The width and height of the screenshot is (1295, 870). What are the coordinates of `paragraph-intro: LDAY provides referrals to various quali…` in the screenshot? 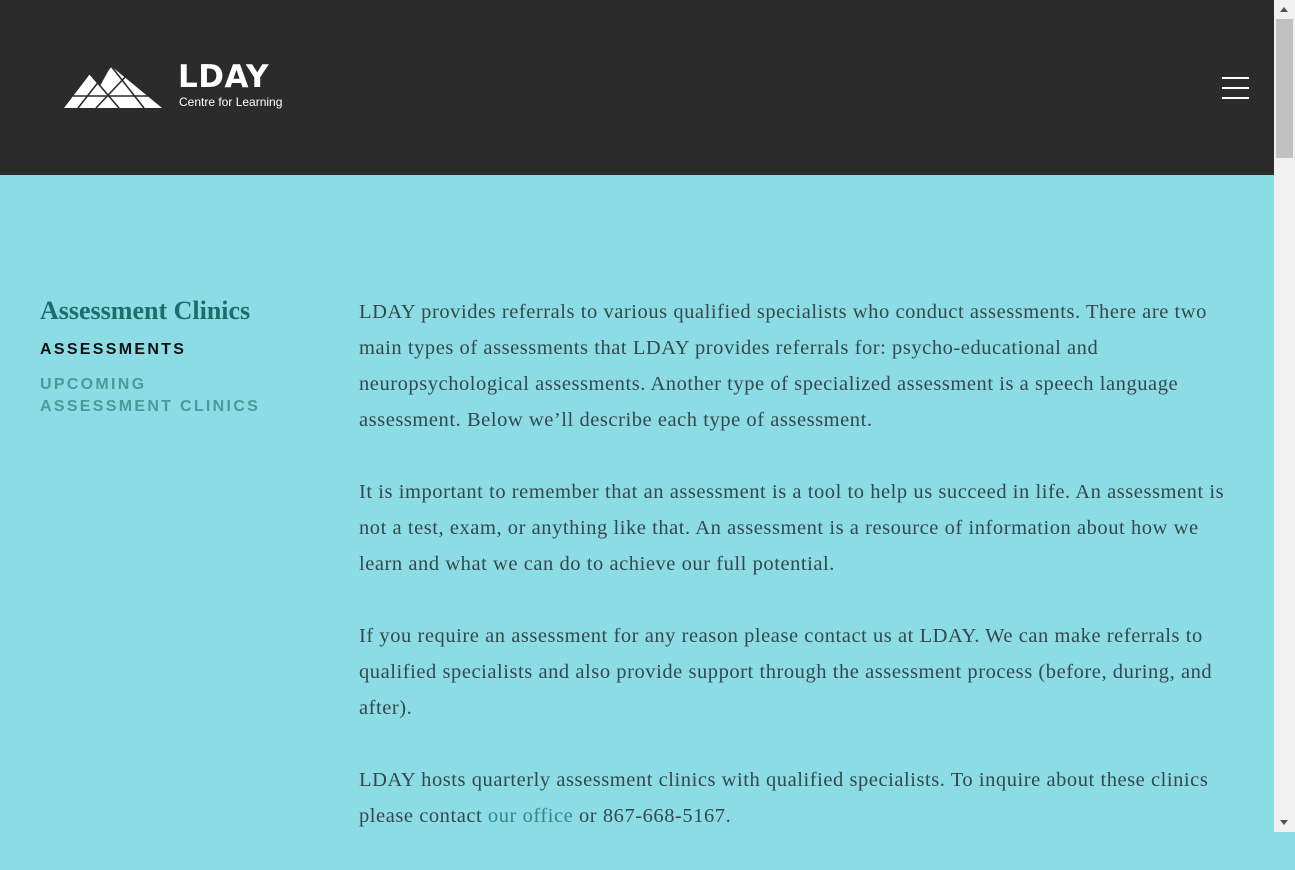 It's located at (783, 366).